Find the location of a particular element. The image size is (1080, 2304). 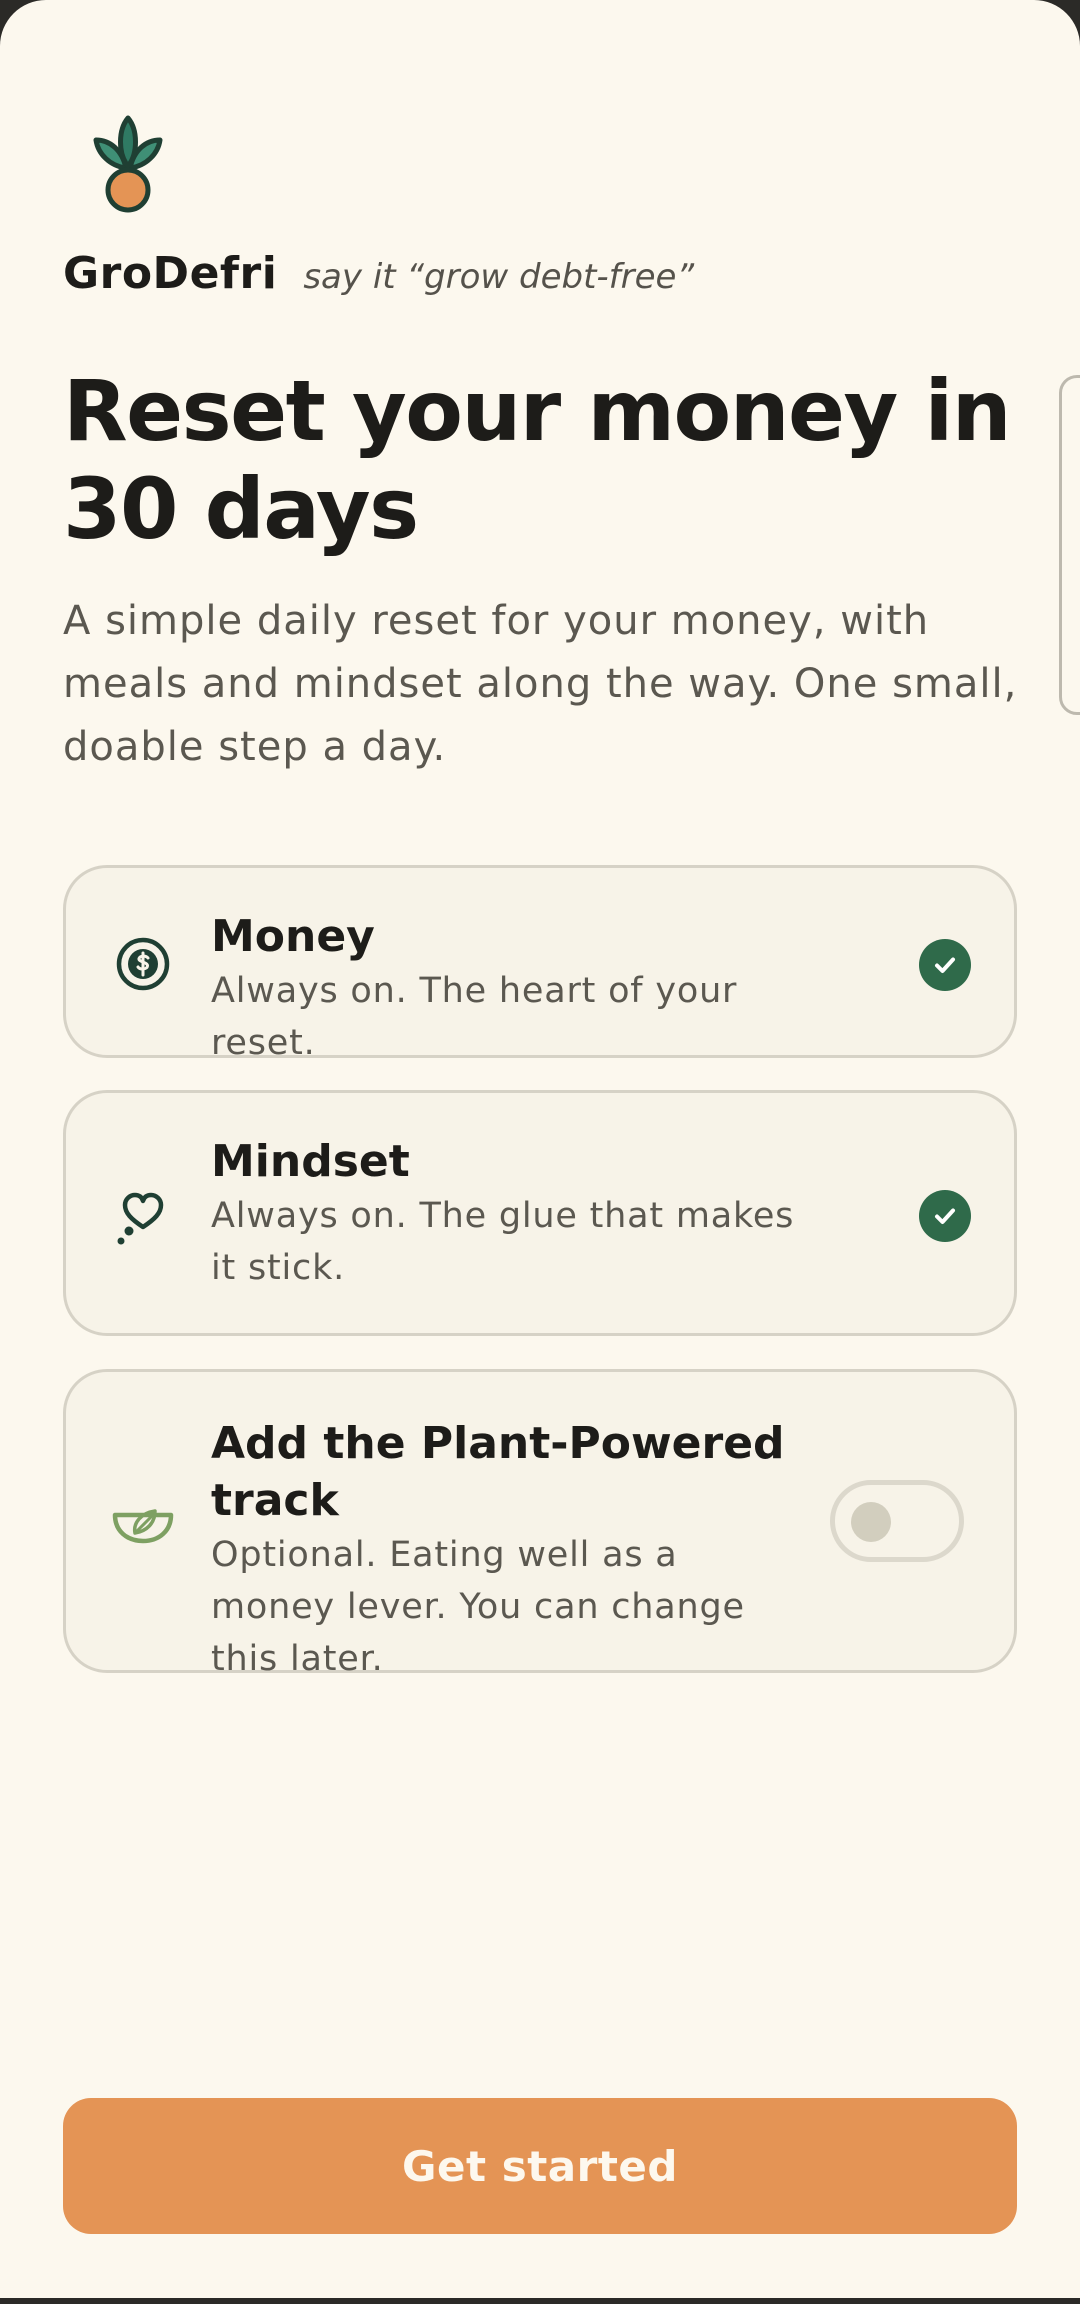

offscreen-panel-edge is located at coordinates (1069, 545).